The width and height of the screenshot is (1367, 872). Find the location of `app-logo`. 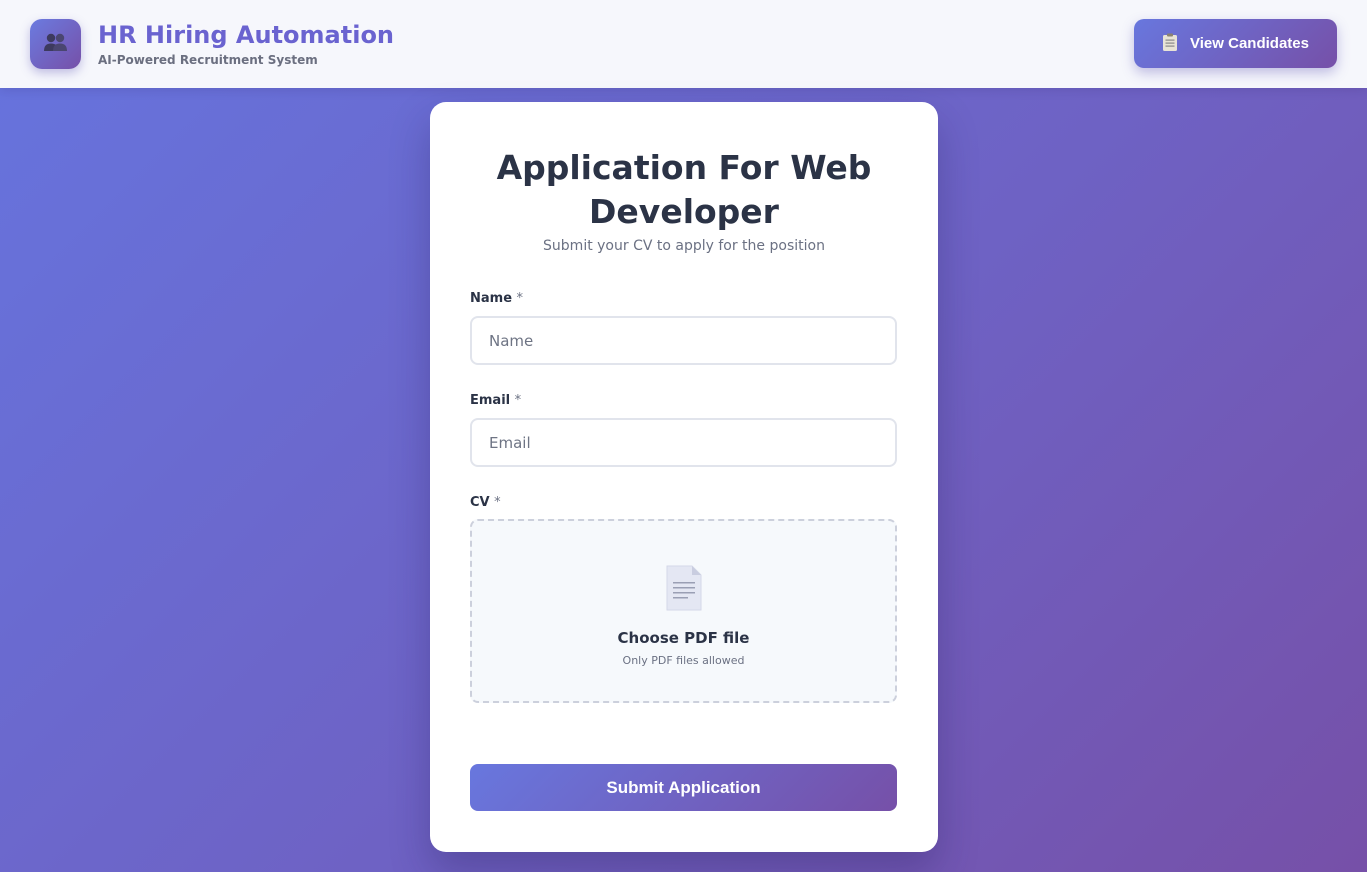

app-logo is located at coordinates (55, 44).